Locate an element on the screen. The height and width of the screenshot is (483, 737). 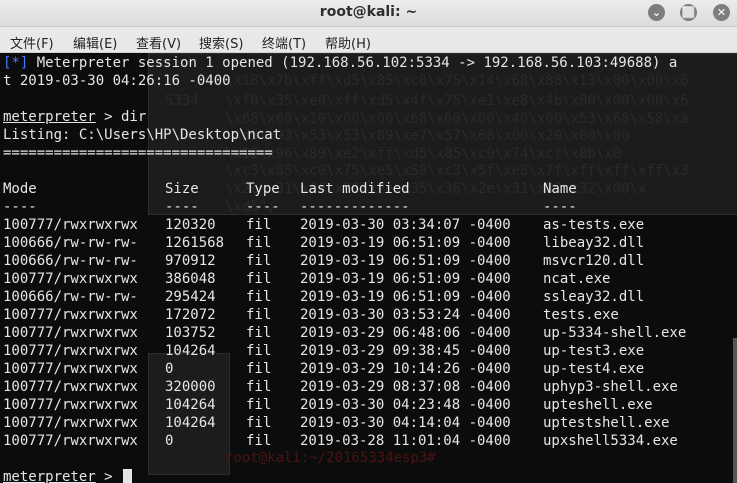
cursor is located at coordinates (128, 476).